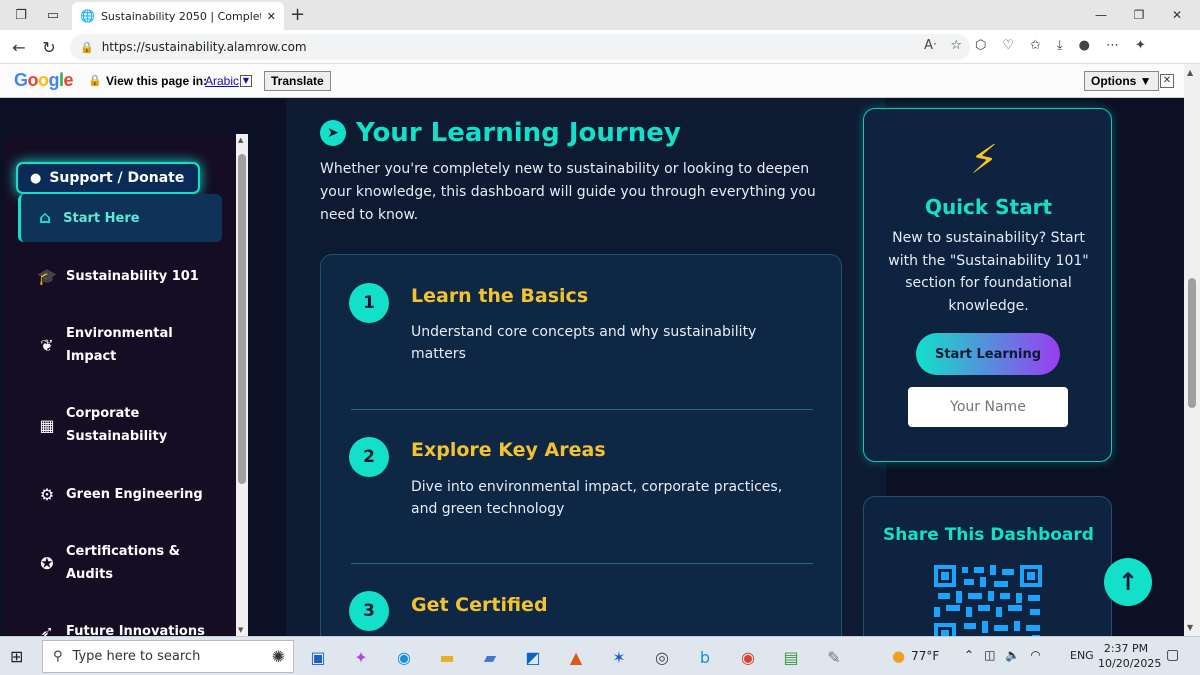 The image size is (1200, 675). I want to click on weather-widget: ● 77°F, so click(915, 656).